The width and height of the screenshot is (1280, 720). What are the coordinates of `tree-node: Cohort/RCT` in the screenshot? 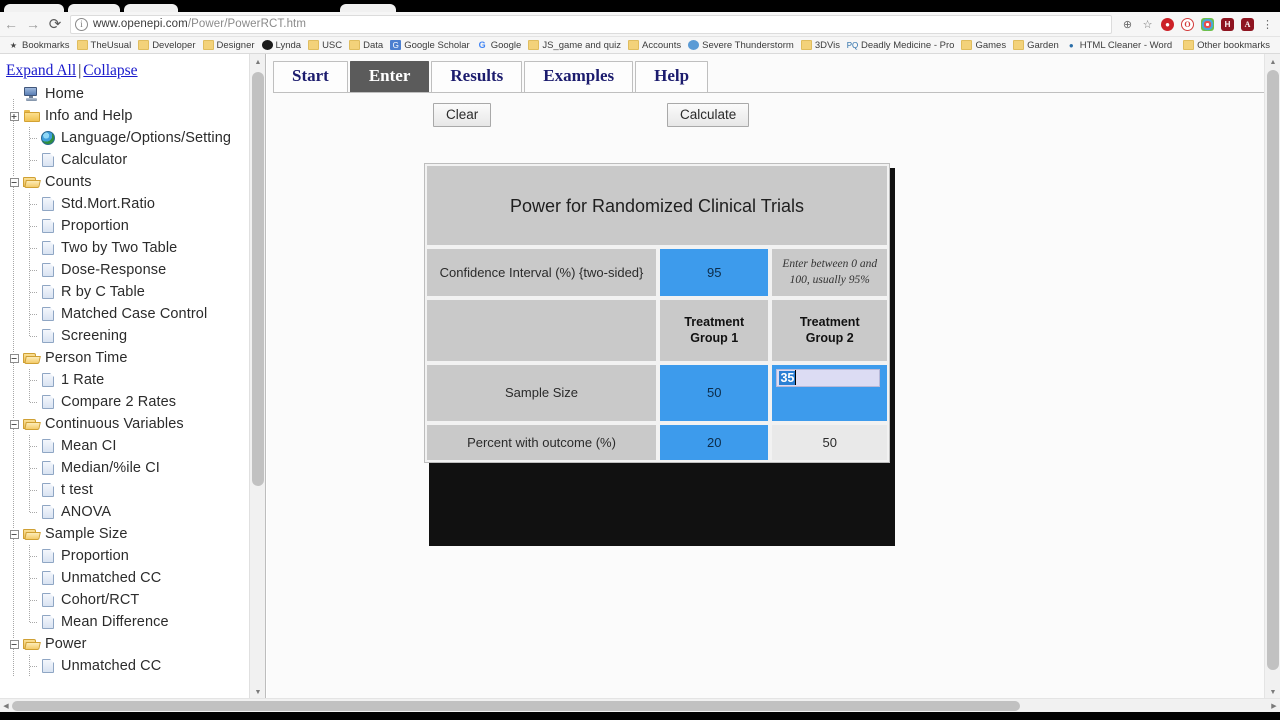 It's located at (135, 600).